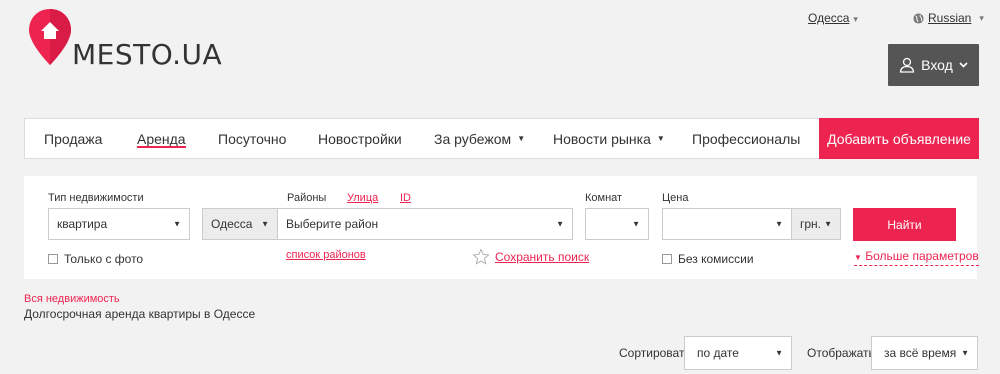 This screenshot has height=374, width=1000. I want to click on district-select: Выберите район ▼, so click(425, 224).